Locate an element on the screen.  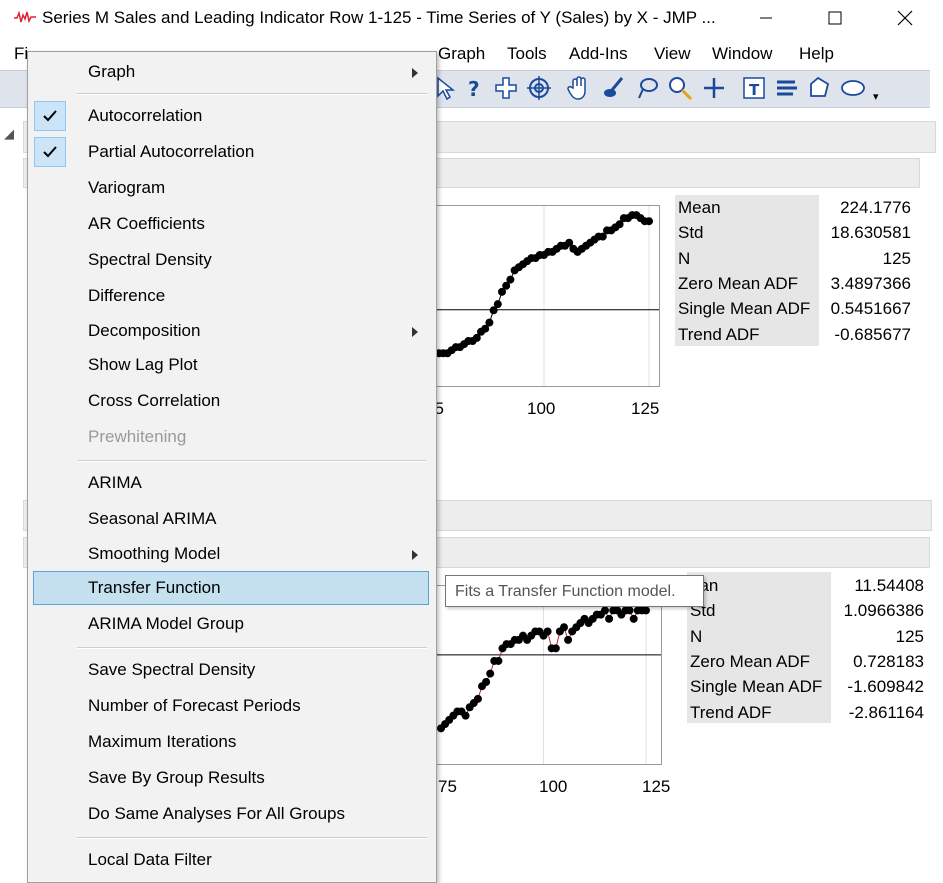
target-tool-icon is located at coordinates (539, 88).